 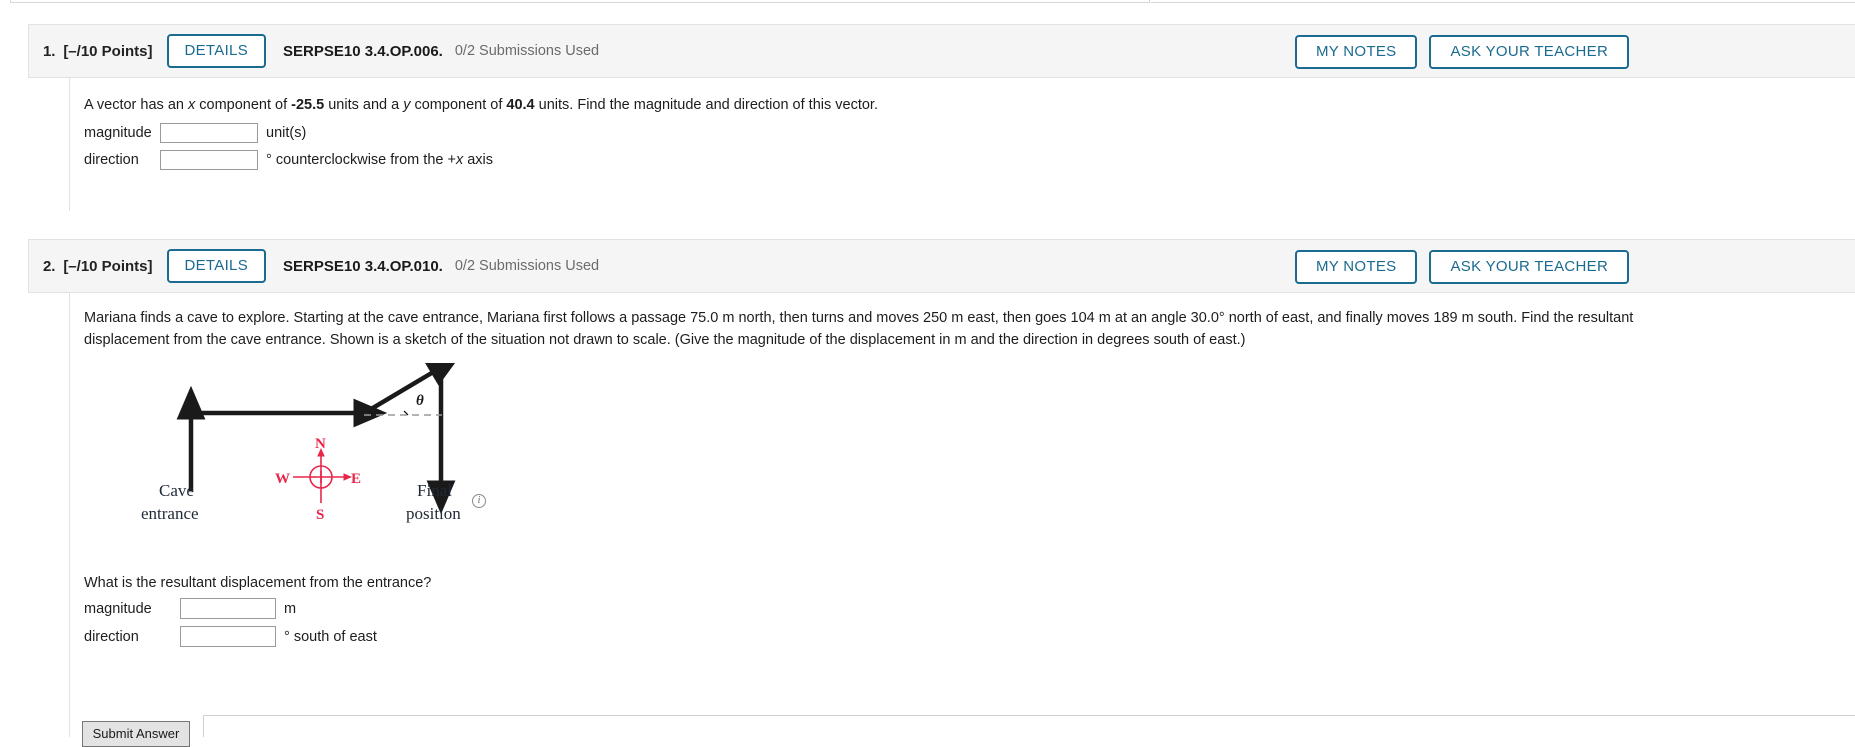 I want to click on question-2-magnitude-input, so click(x=228, y=609).